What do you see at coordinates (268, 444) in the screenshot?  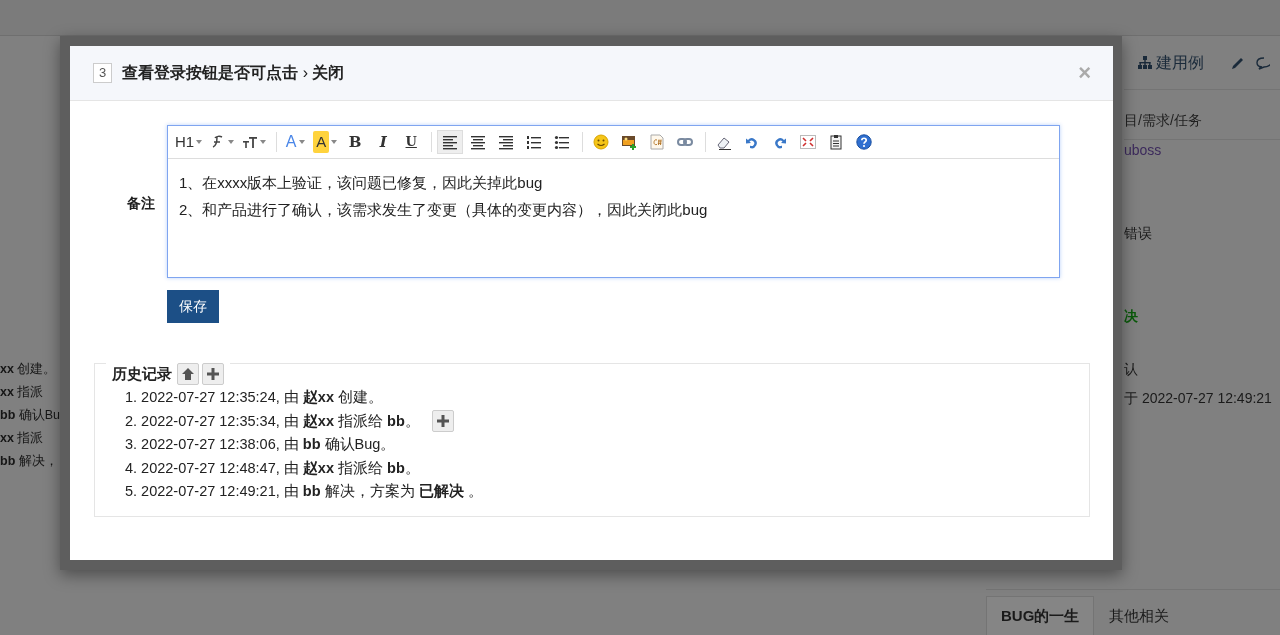 I see `history-entry: 2022-07-27 12:38:06, 由 bb 确认Bug。` at bounding box center [268, 444].